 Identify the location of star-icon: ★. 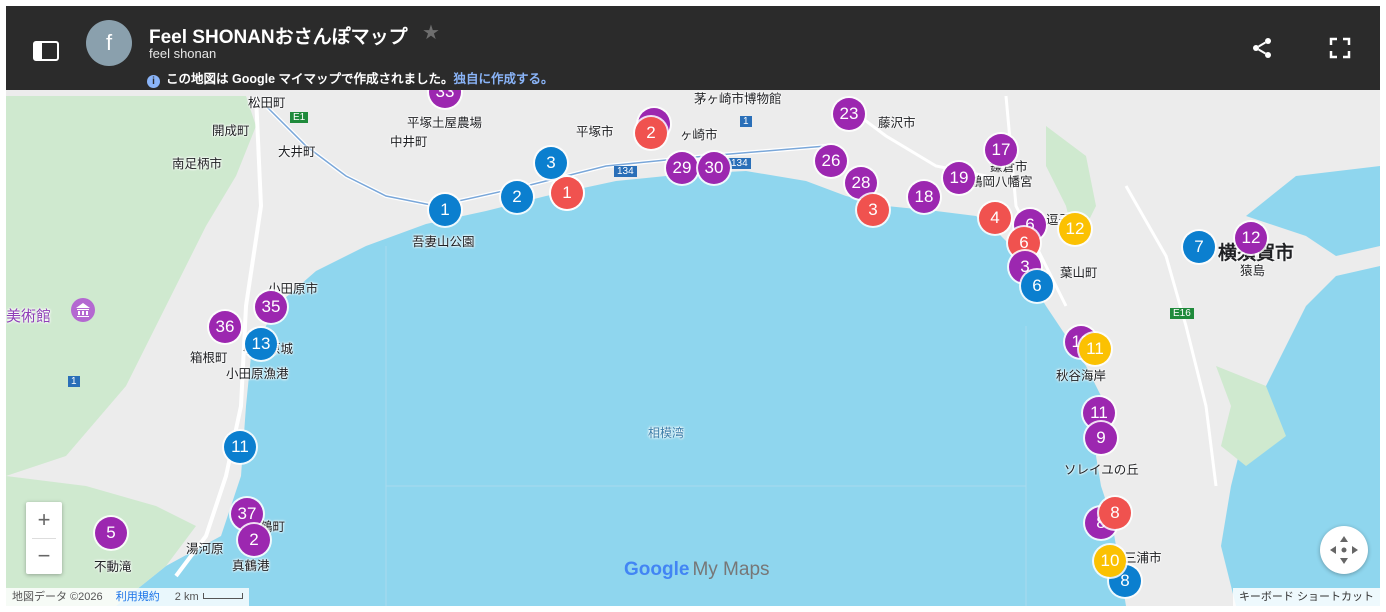
(431, 32).